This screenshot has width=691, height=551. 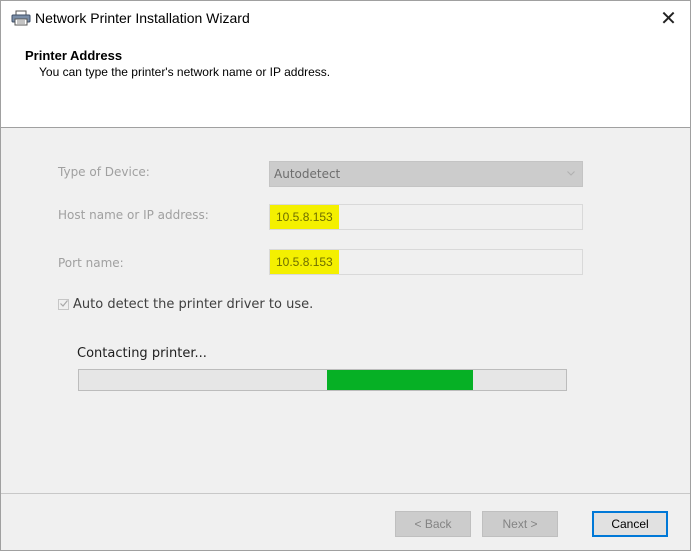 What do you see at coordinates (21, 18) in the screenshot?
I see `printer-icon` at bounding box center [21, 18].